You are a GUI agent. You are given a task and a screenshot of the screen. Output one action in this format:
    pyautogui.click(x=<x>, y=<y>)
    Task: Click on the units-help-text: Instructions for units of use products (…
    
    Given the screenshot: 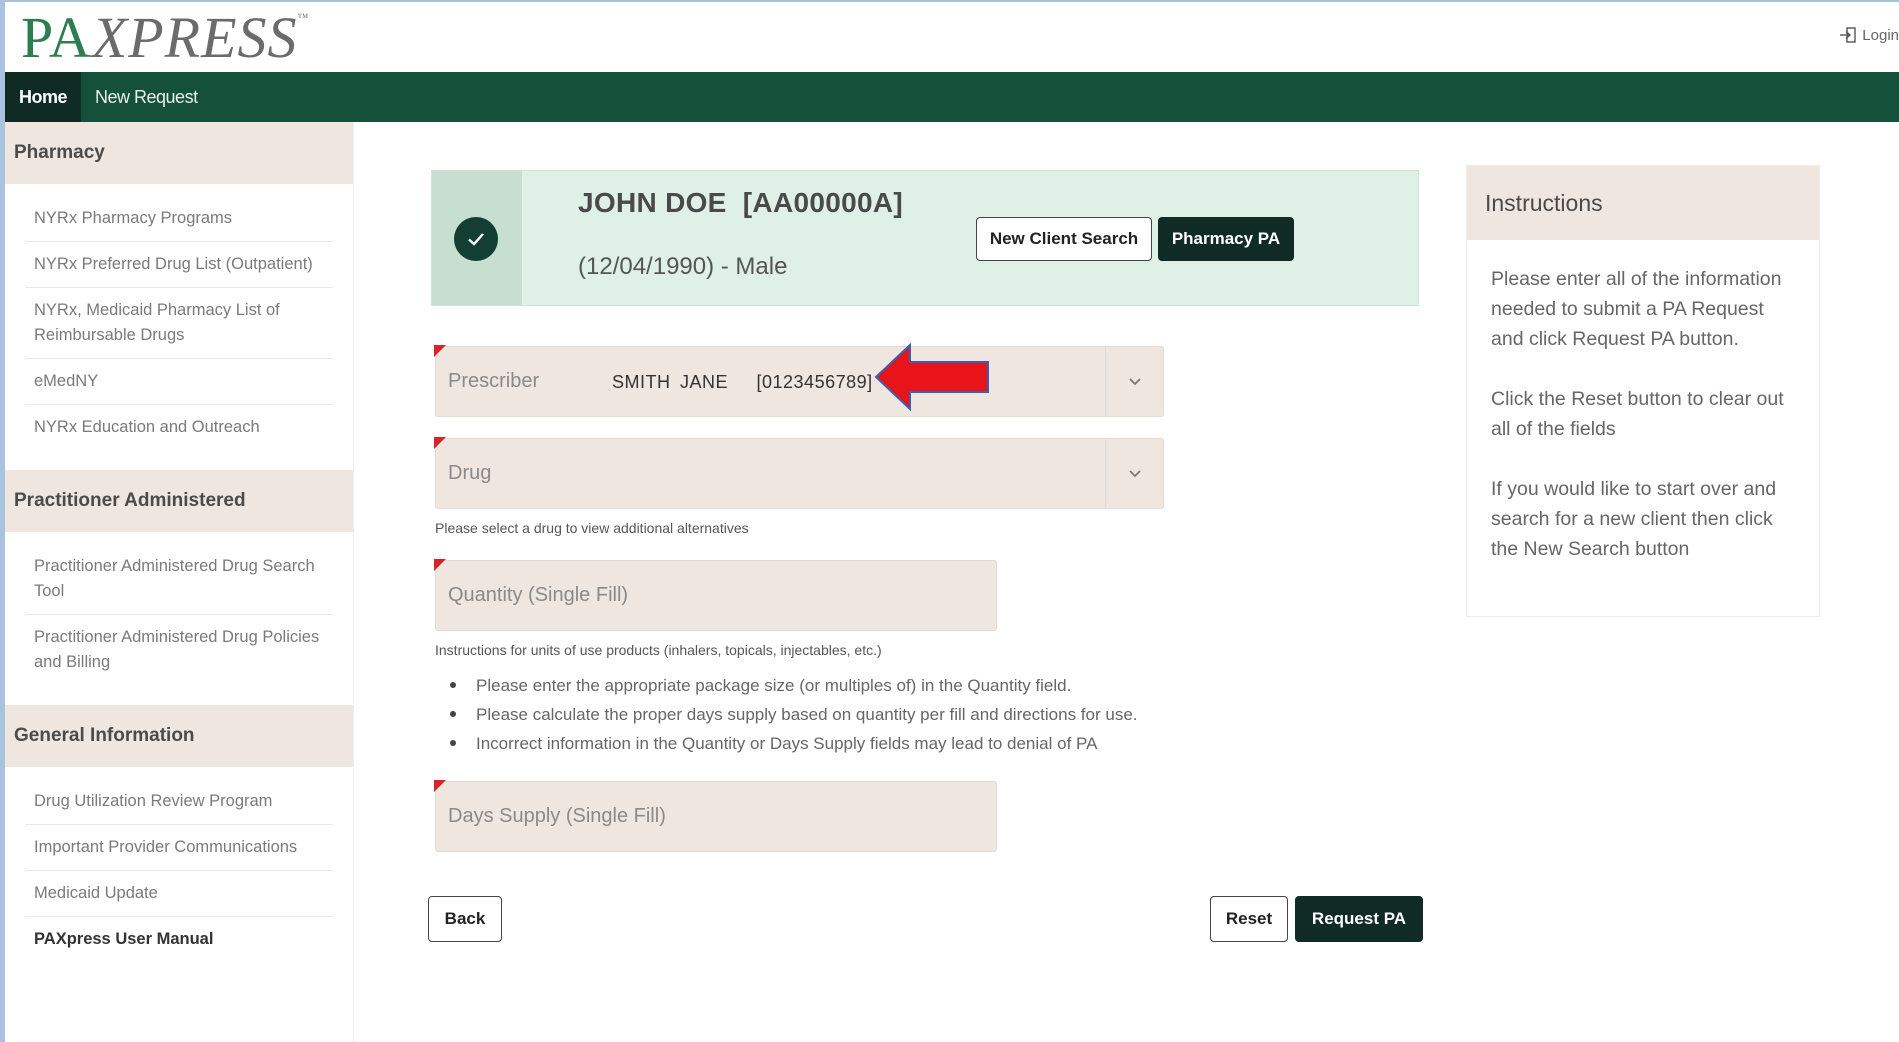 What is the action you would take?
    pyautogui.click(x=658, y=650)
    